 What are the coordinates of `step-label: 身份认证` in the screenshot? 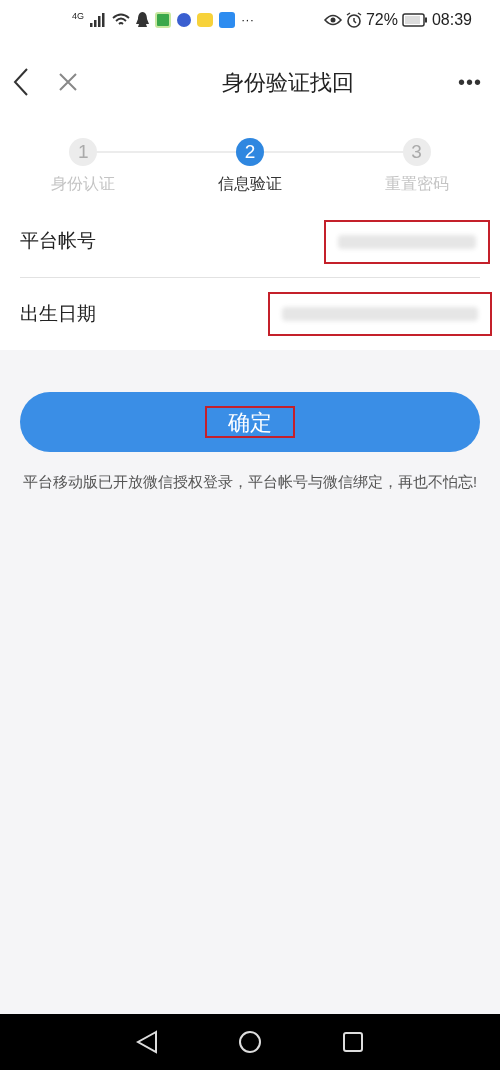 It's located at (83, 184).